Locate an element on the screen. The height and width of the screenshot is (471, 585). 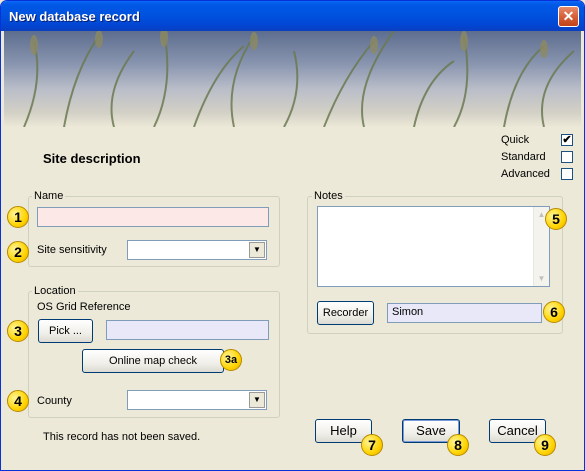
quick-label: Quick is located at coordinates (515, 140).